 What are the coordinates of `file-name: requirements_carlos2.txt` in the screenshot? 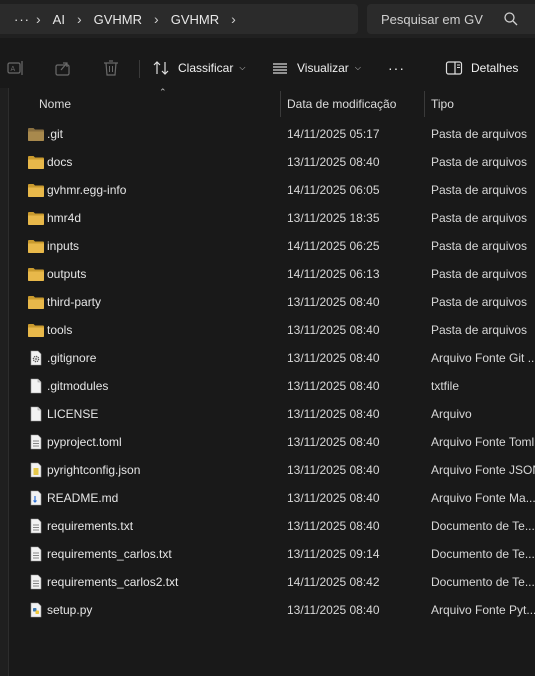 It's located at (113, 582).